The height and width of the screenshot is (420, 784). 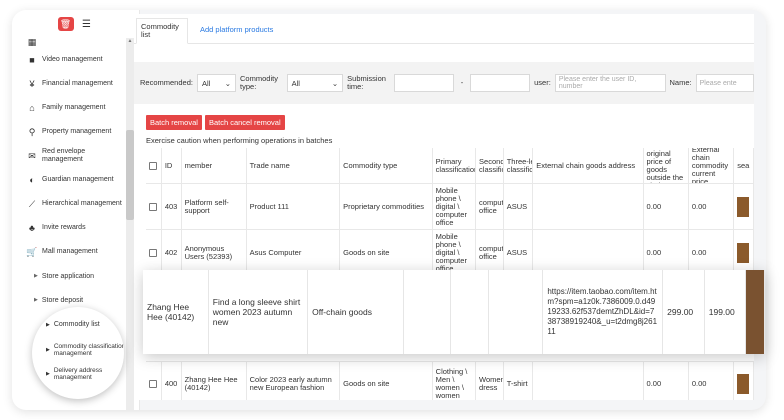 I want to click on sidebar-item-mall: 🛒 Mall management ›, so click(x=75, y=252).